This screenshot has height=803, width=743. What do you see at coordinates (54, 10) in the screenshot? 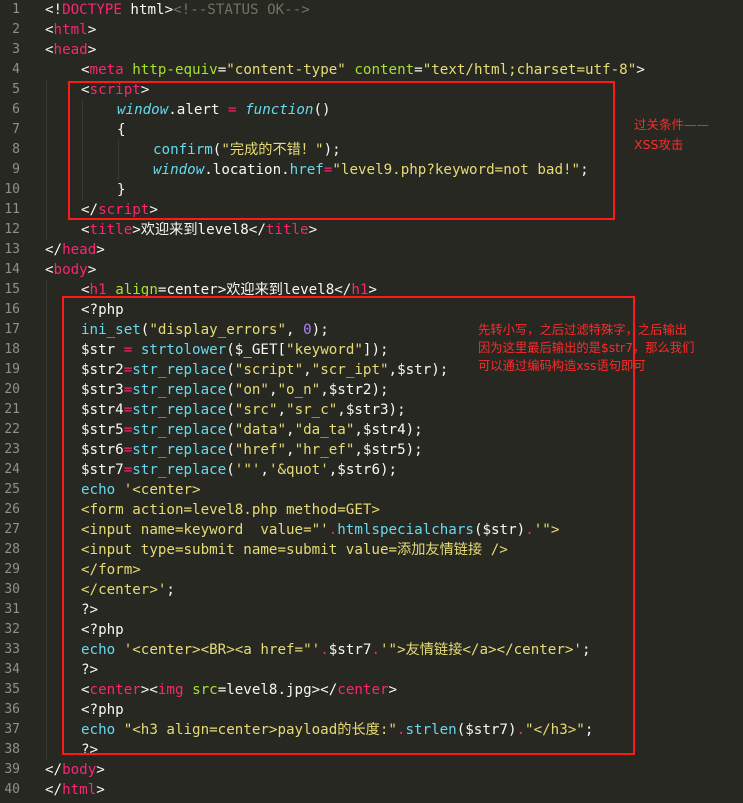
I see `code-token: <!` at bounding box center [54, 10].